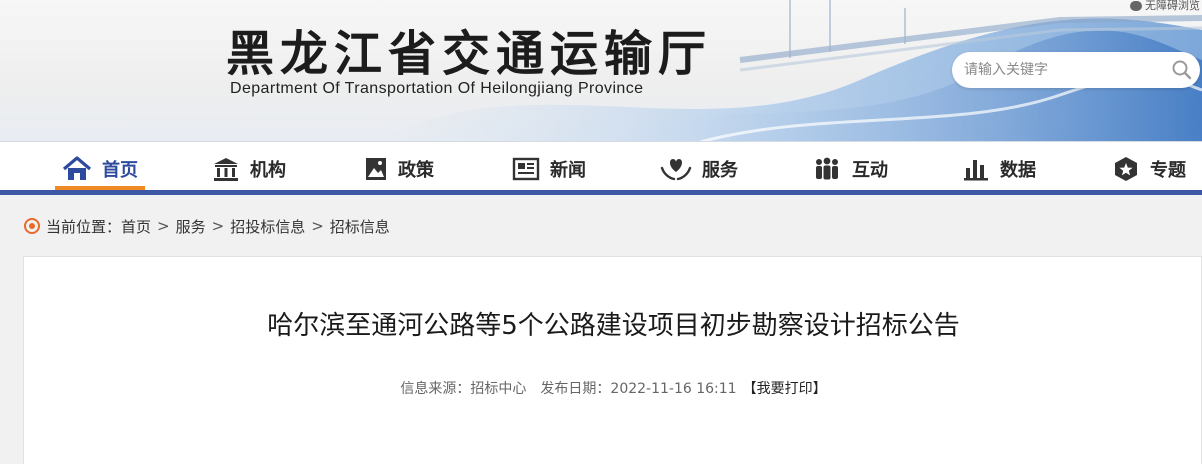 The height and width of the screenshot is (464, 1202). I want to click on nav-item-label: 互动, so click(870, 170).